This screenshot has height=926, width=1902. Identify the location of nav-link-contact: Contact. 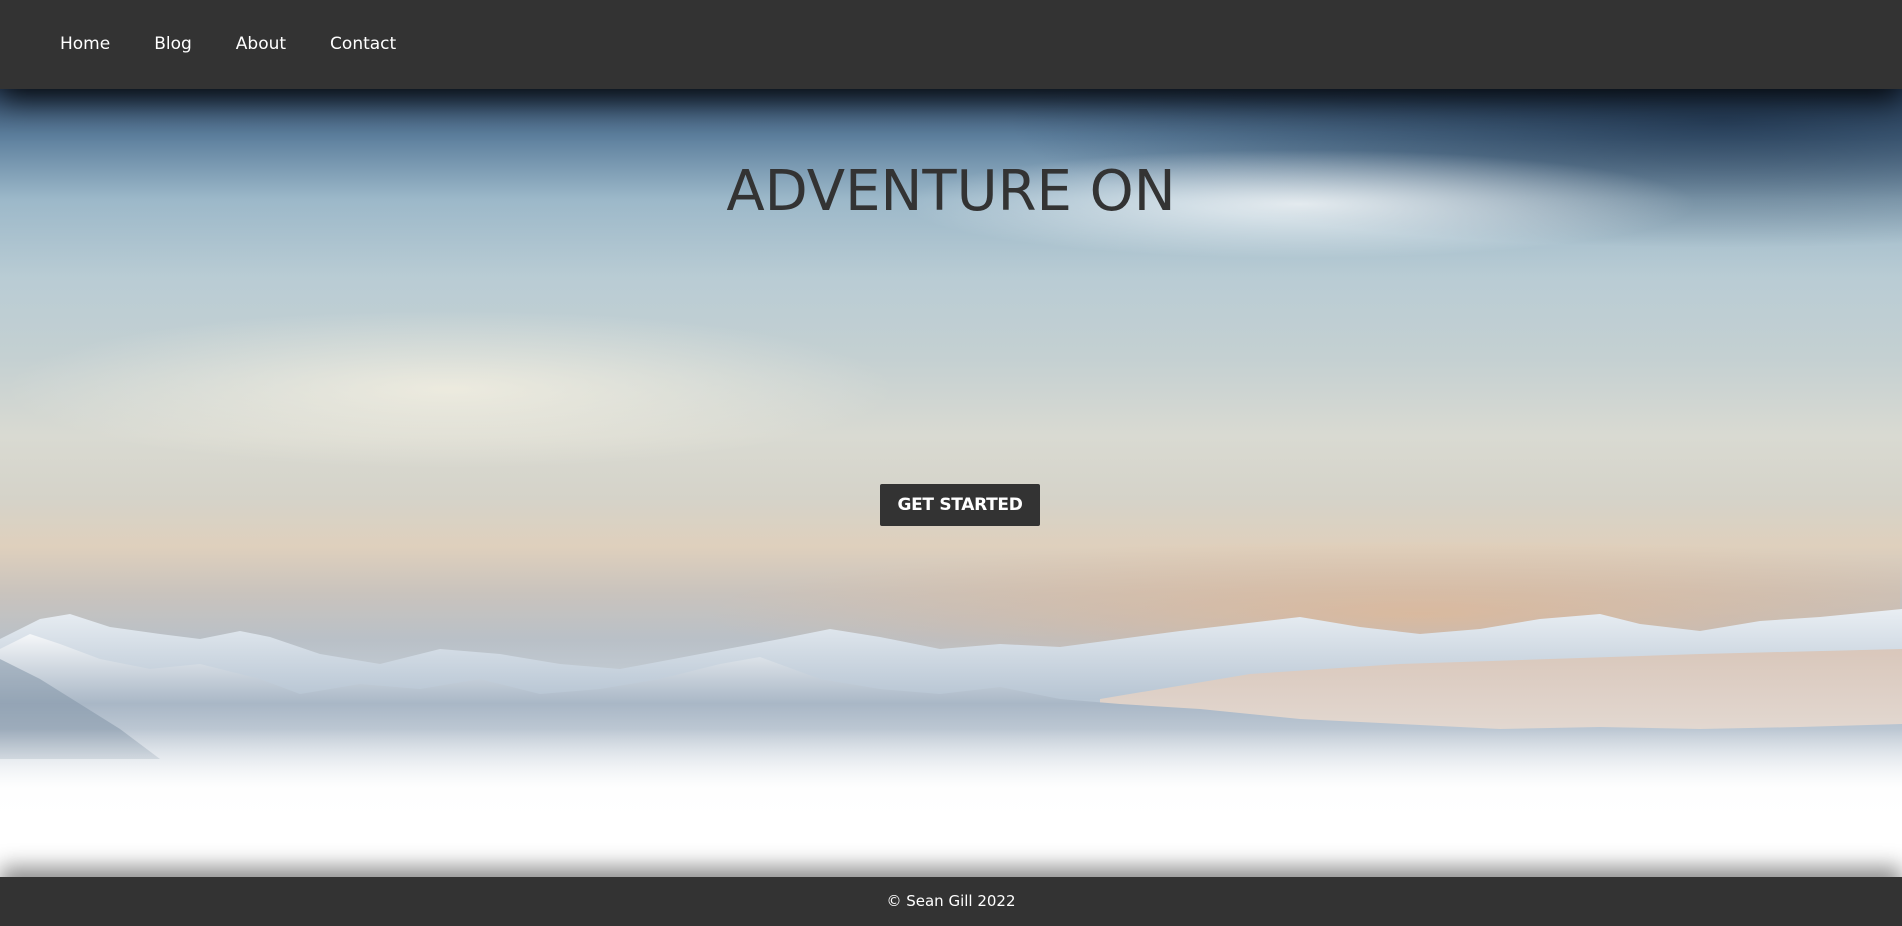
(363, 44).